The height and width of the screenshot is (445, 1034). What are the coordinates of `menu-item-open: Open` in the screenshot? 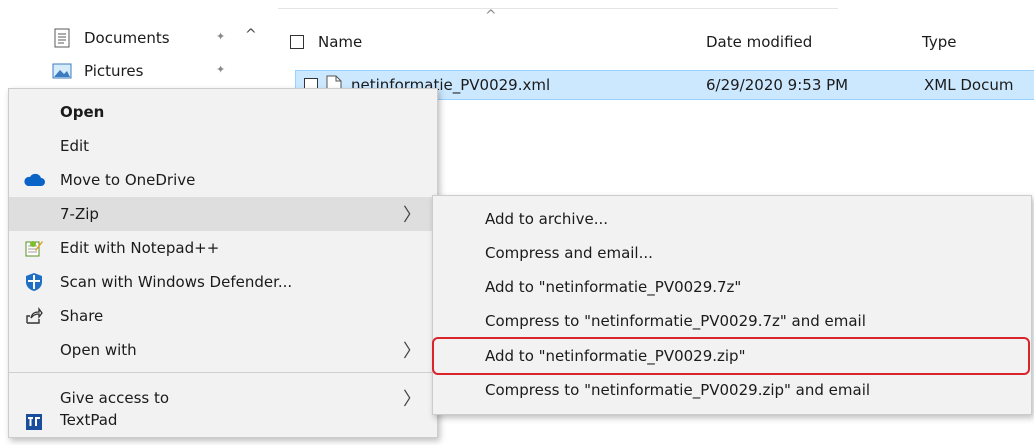 It's located at (223, 112).